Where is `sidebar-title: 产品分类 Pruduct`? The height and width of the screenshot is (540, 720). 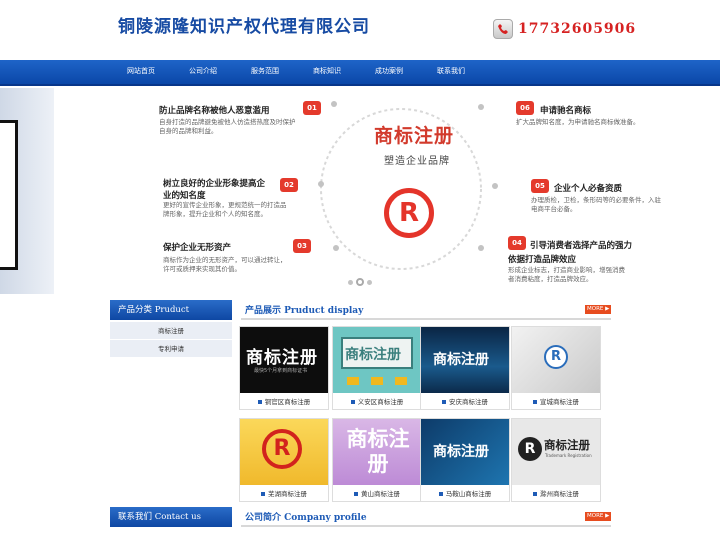 sidebar-title: 产品分类 Pruduct is located at coordinates (171, 310).